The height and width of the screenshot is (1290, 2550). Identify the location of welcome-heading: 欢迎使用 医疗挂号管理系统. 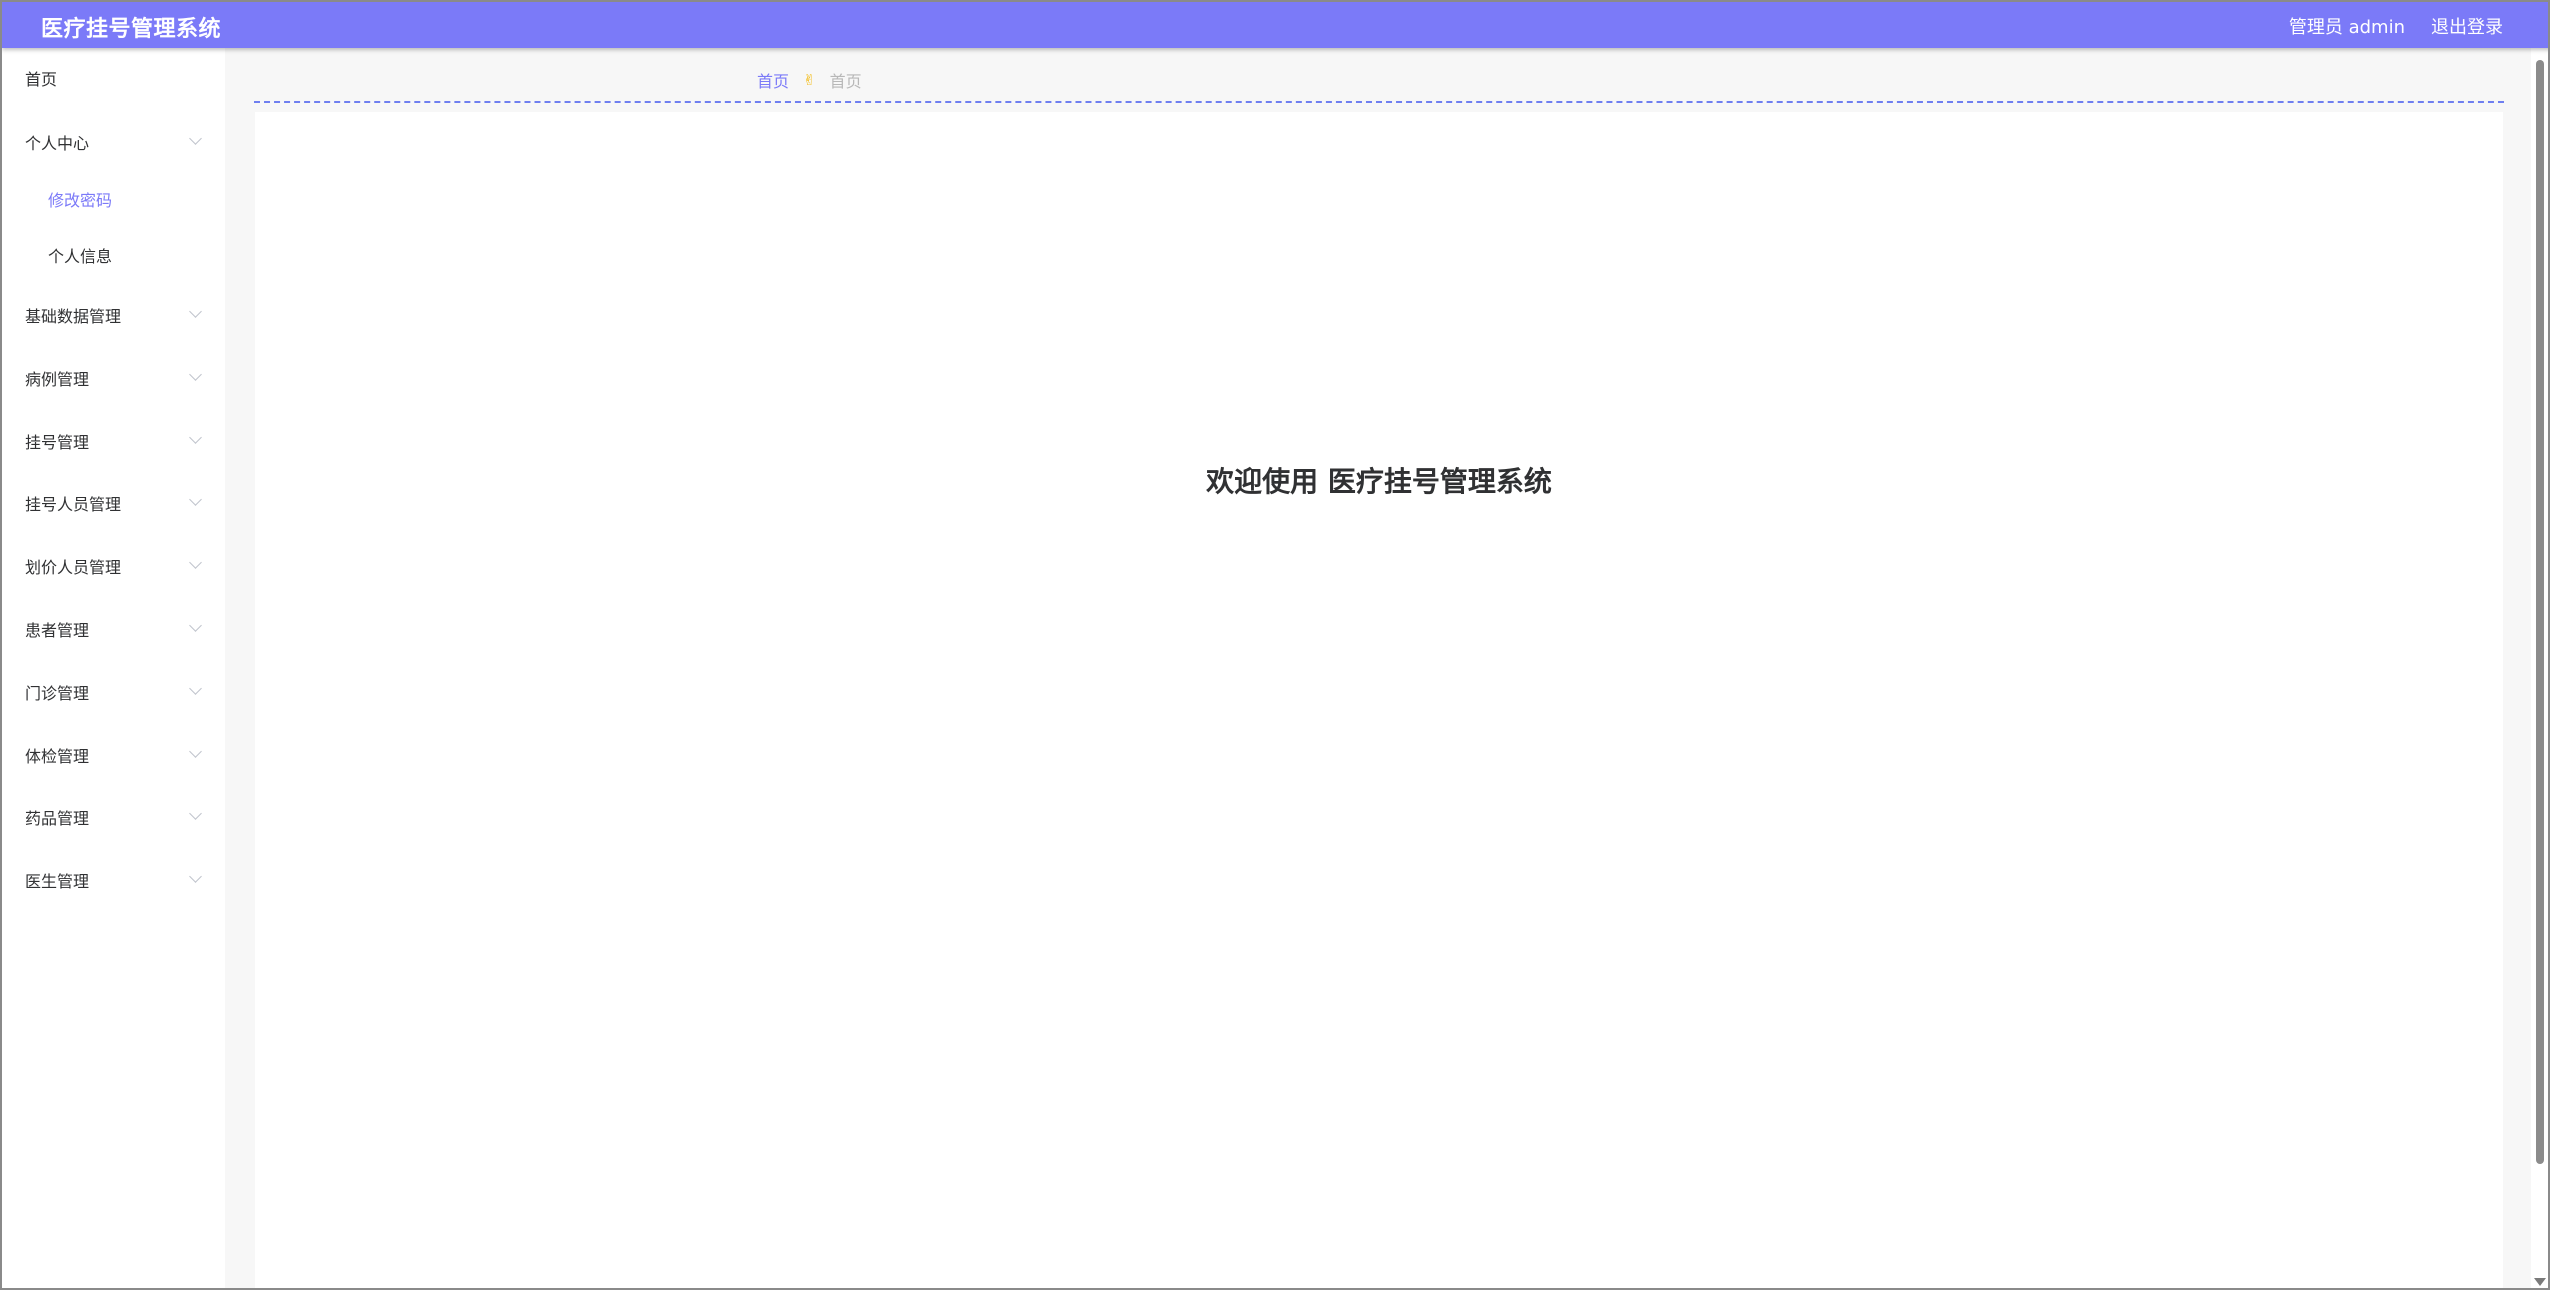
(1379, 481).